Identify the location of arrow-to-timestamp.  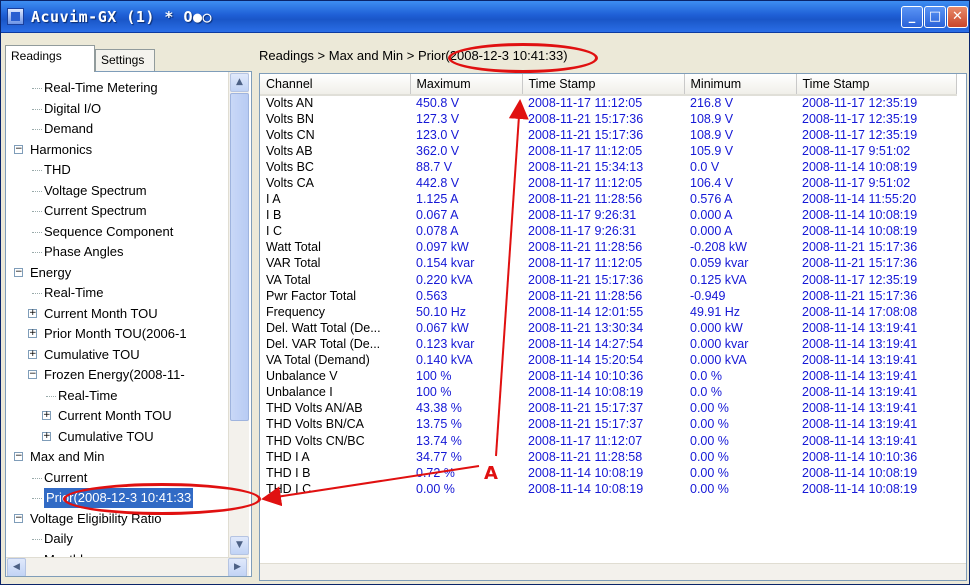
(512, 278).